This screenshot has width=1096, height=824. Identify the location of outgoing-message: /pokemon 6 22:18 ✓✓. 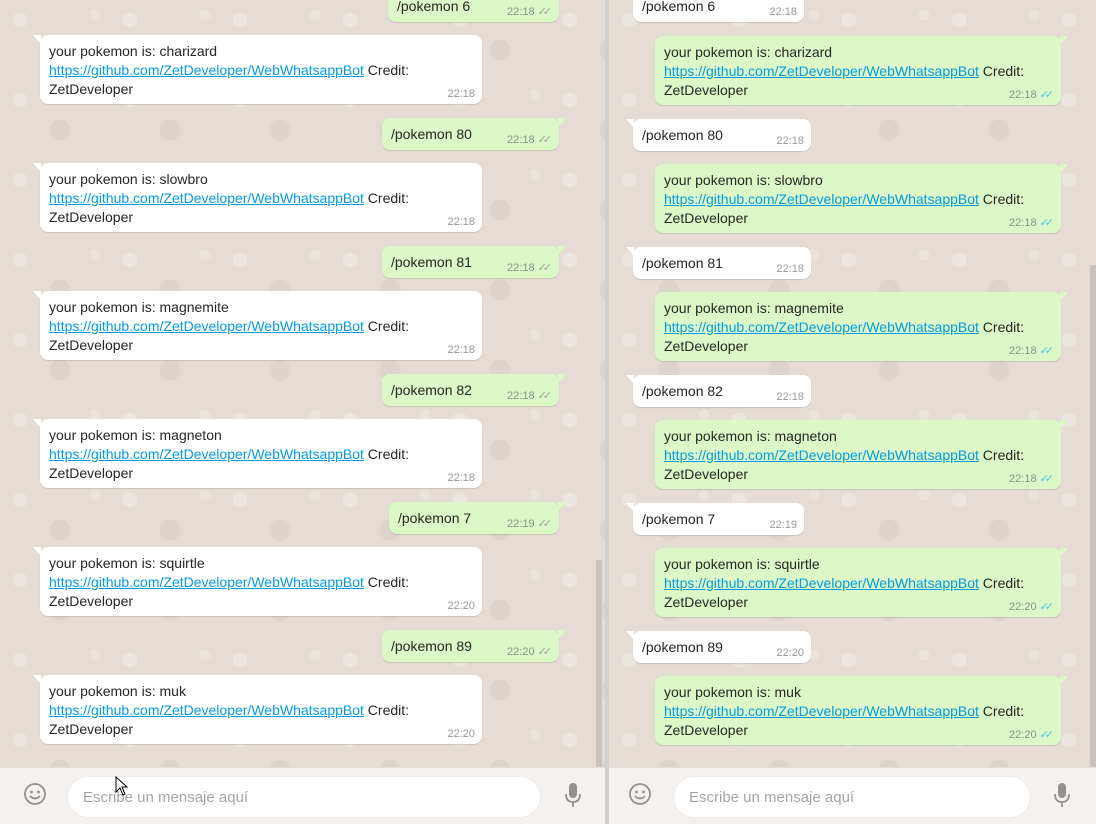
(473, 11).